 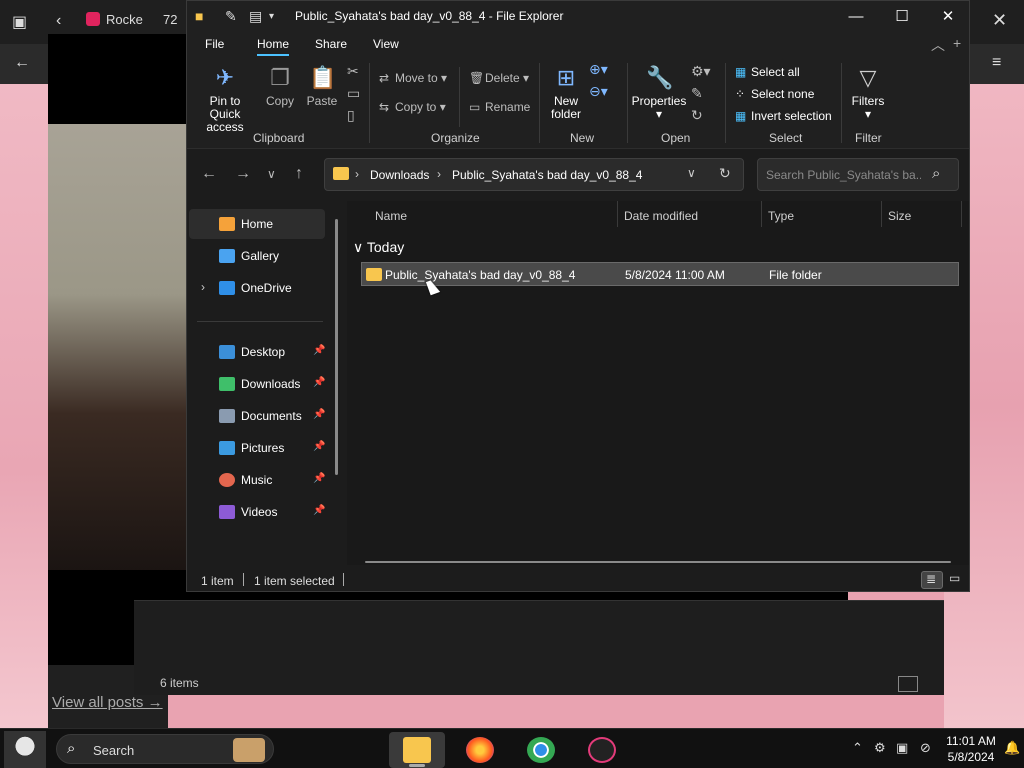 What do you see at coordinates (902, 16) in the screenshot?
I see `maximize-button: ☐` at bounding box center [902, 16].